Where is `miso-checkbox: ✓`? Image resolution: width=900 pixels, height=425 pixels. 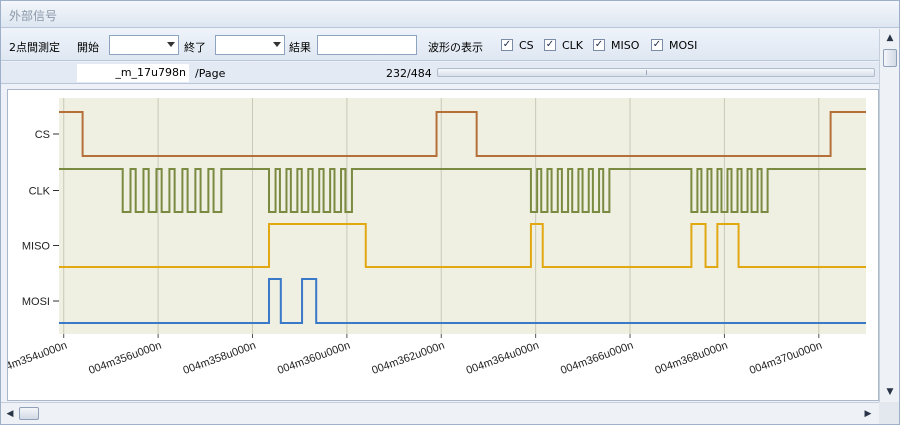 miso-checkbox: ✓ is located at coordinates (599, 45).